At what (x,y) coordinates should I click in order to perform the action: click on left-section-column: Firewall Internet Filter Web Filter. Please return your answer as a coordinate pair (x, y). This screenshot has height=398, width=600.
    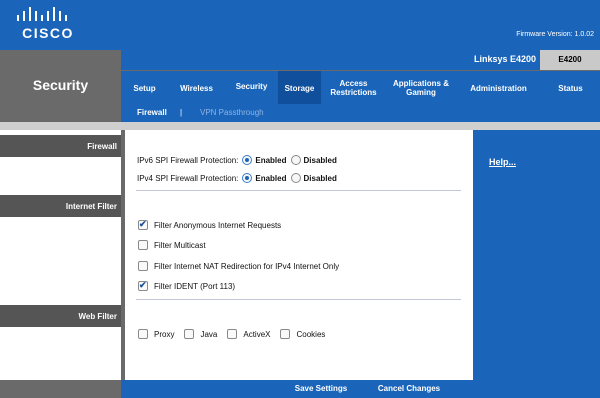
    Looking at the image, I should click on (60, 255).